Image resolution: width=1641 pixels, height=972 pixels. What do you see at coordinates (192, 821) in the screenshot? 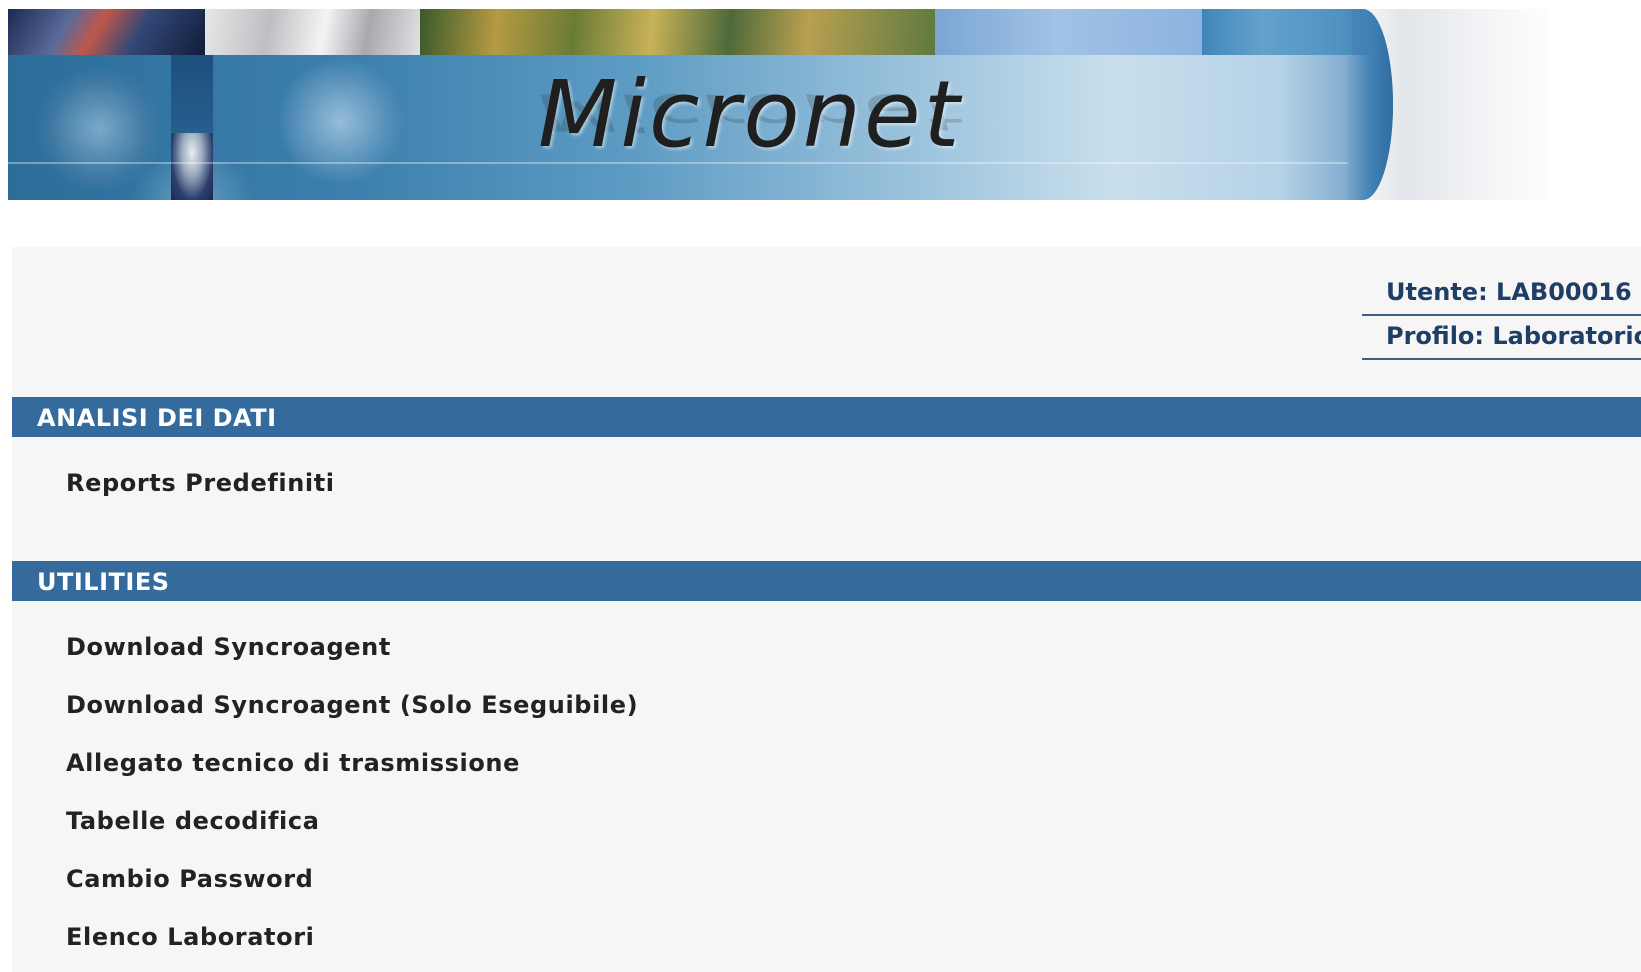
I see `menu-item-tabelle-decodifica: Tabelle decodifica` at bounding box center [192, 821].